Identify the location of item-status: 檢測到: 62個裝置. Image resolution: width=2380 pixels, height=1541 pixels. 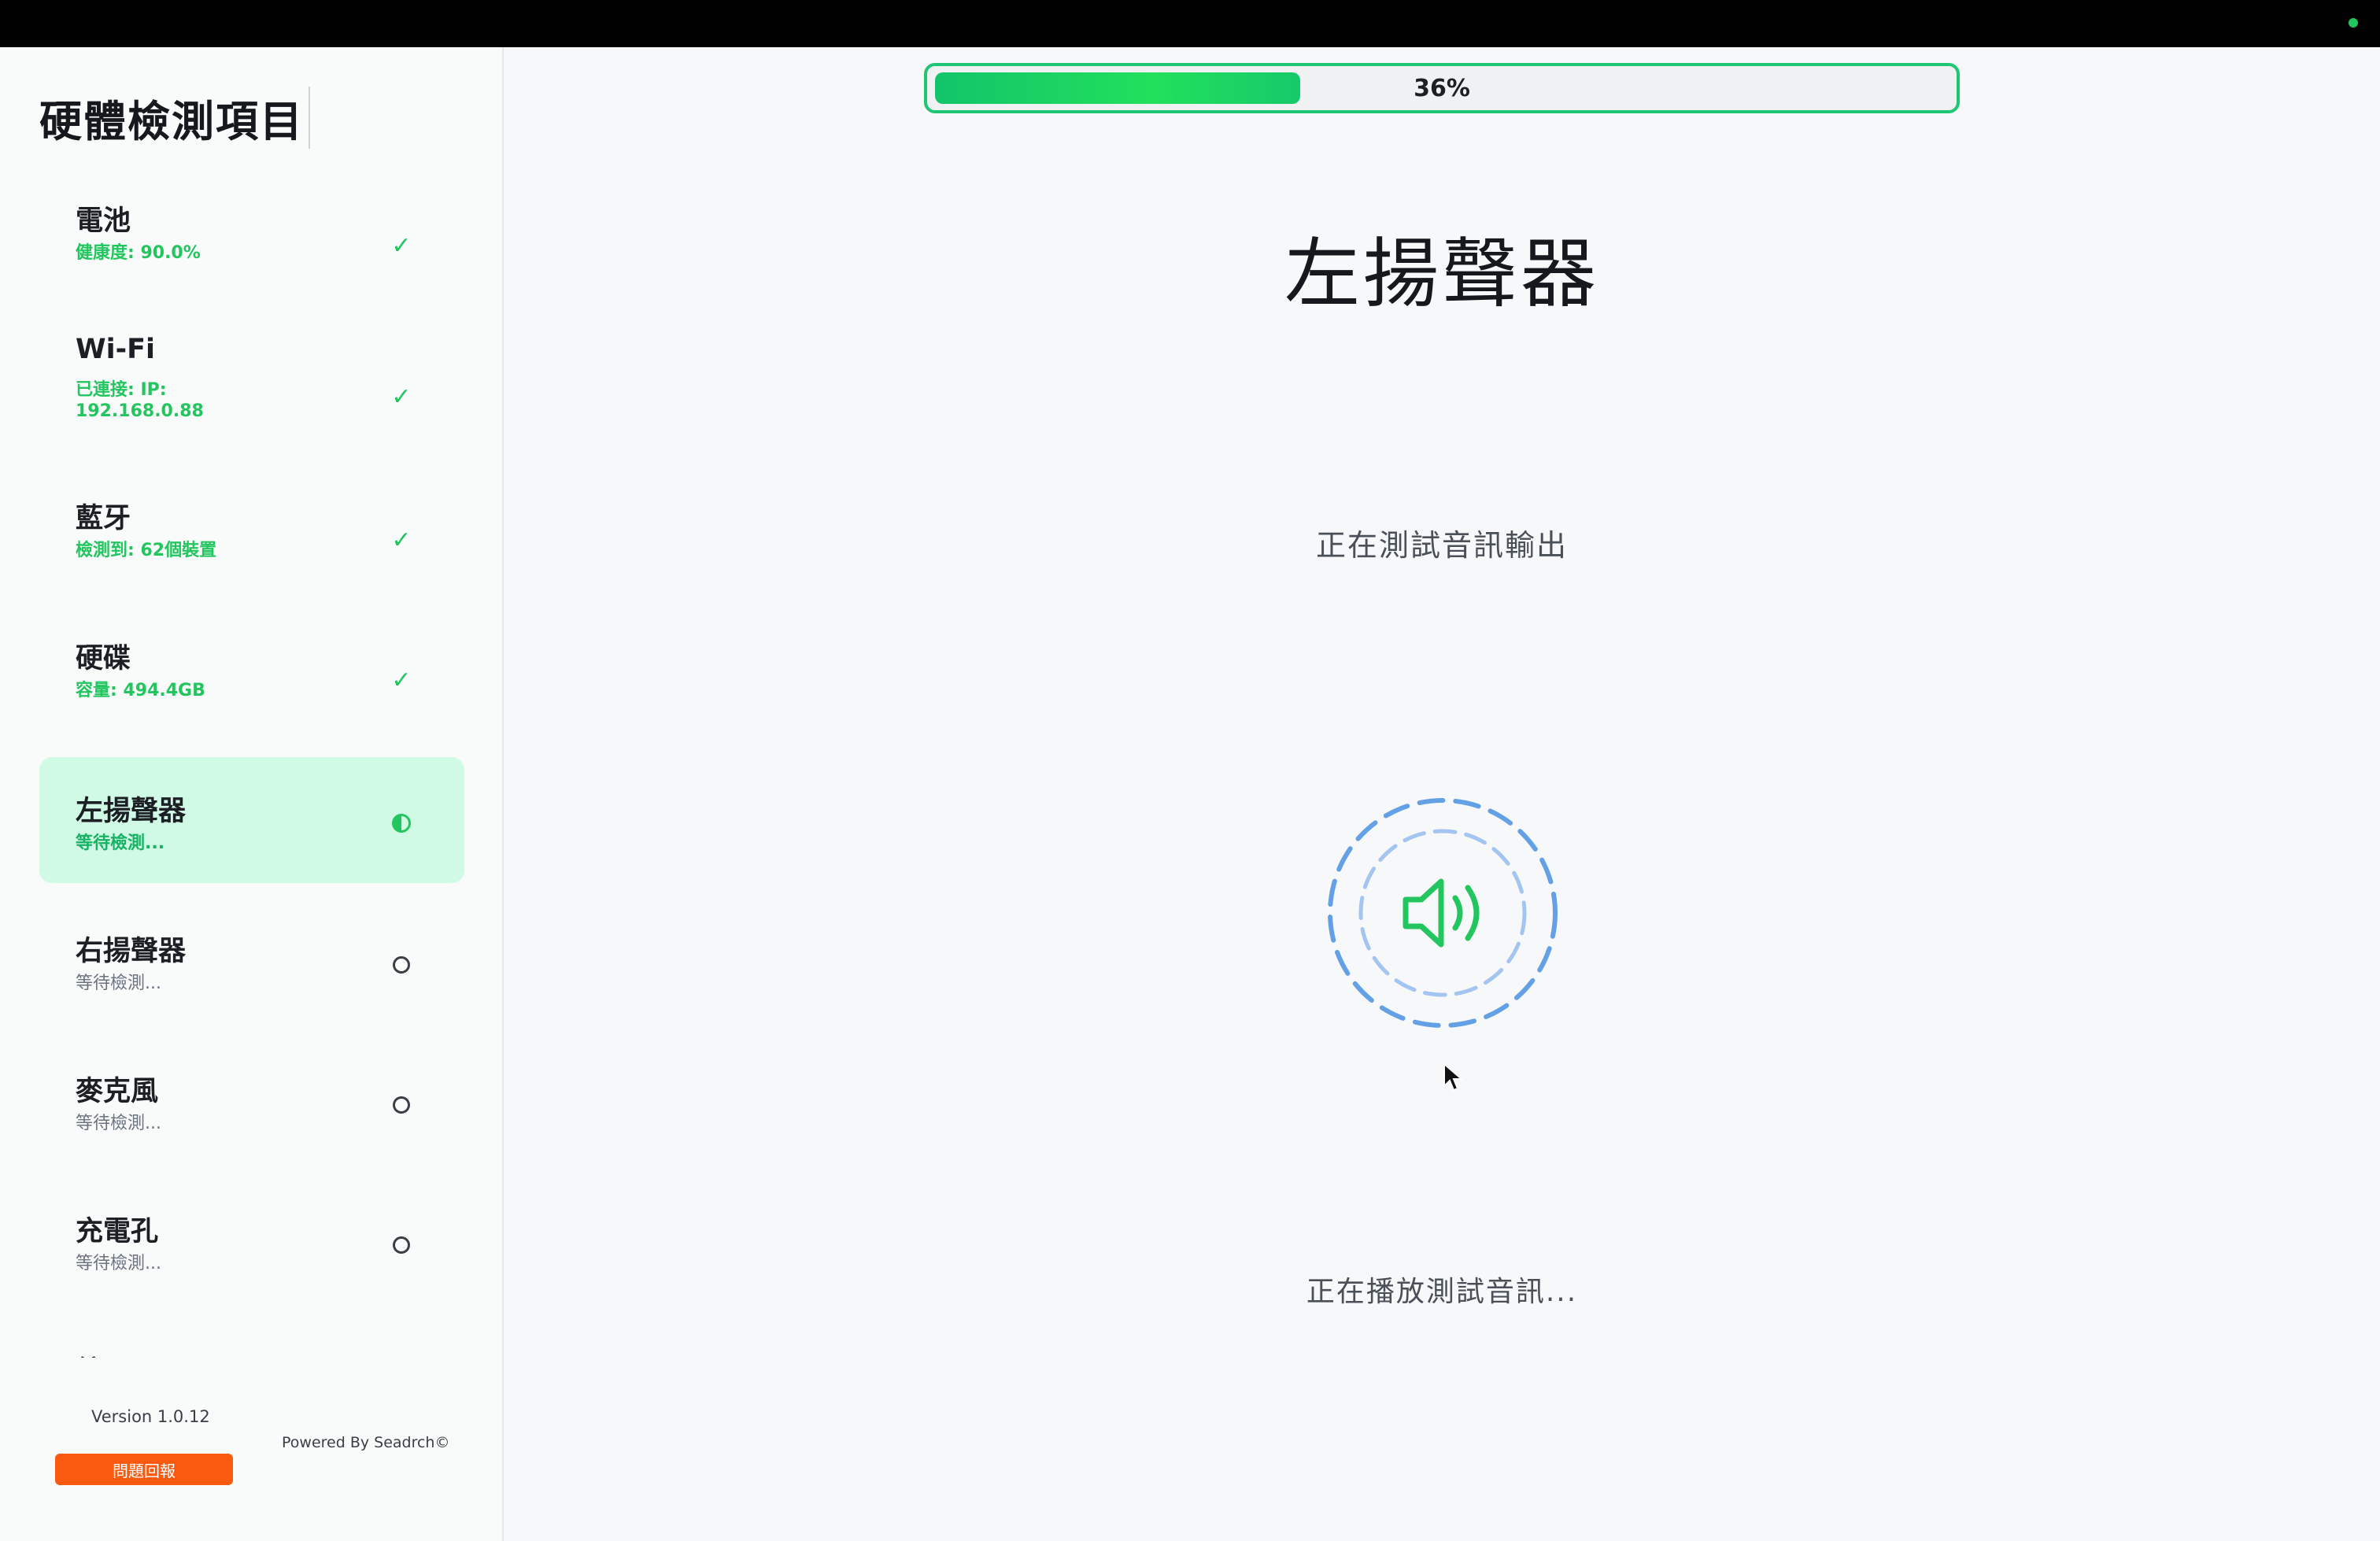
(146, 550).